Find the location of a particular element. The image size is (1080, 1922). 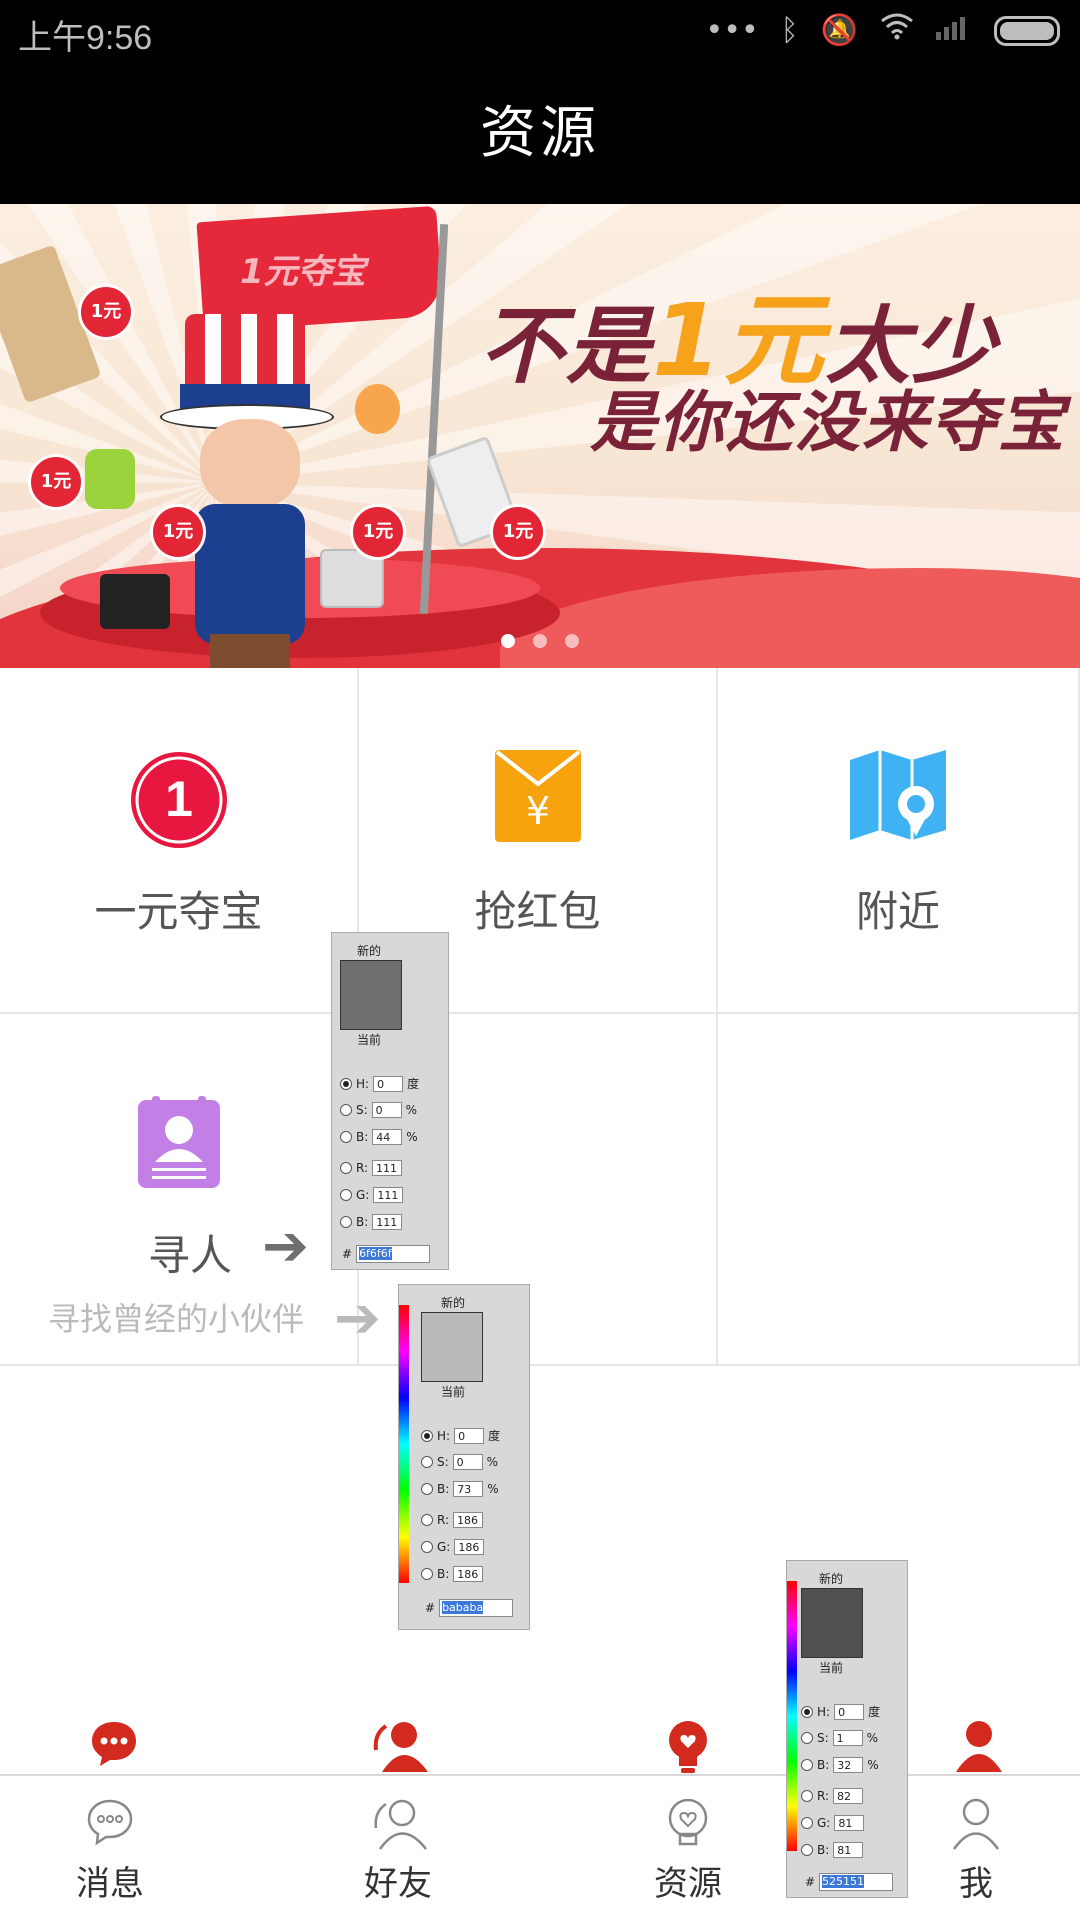

picker-row-g: G: 81 is located at coordinates (833, 1823).